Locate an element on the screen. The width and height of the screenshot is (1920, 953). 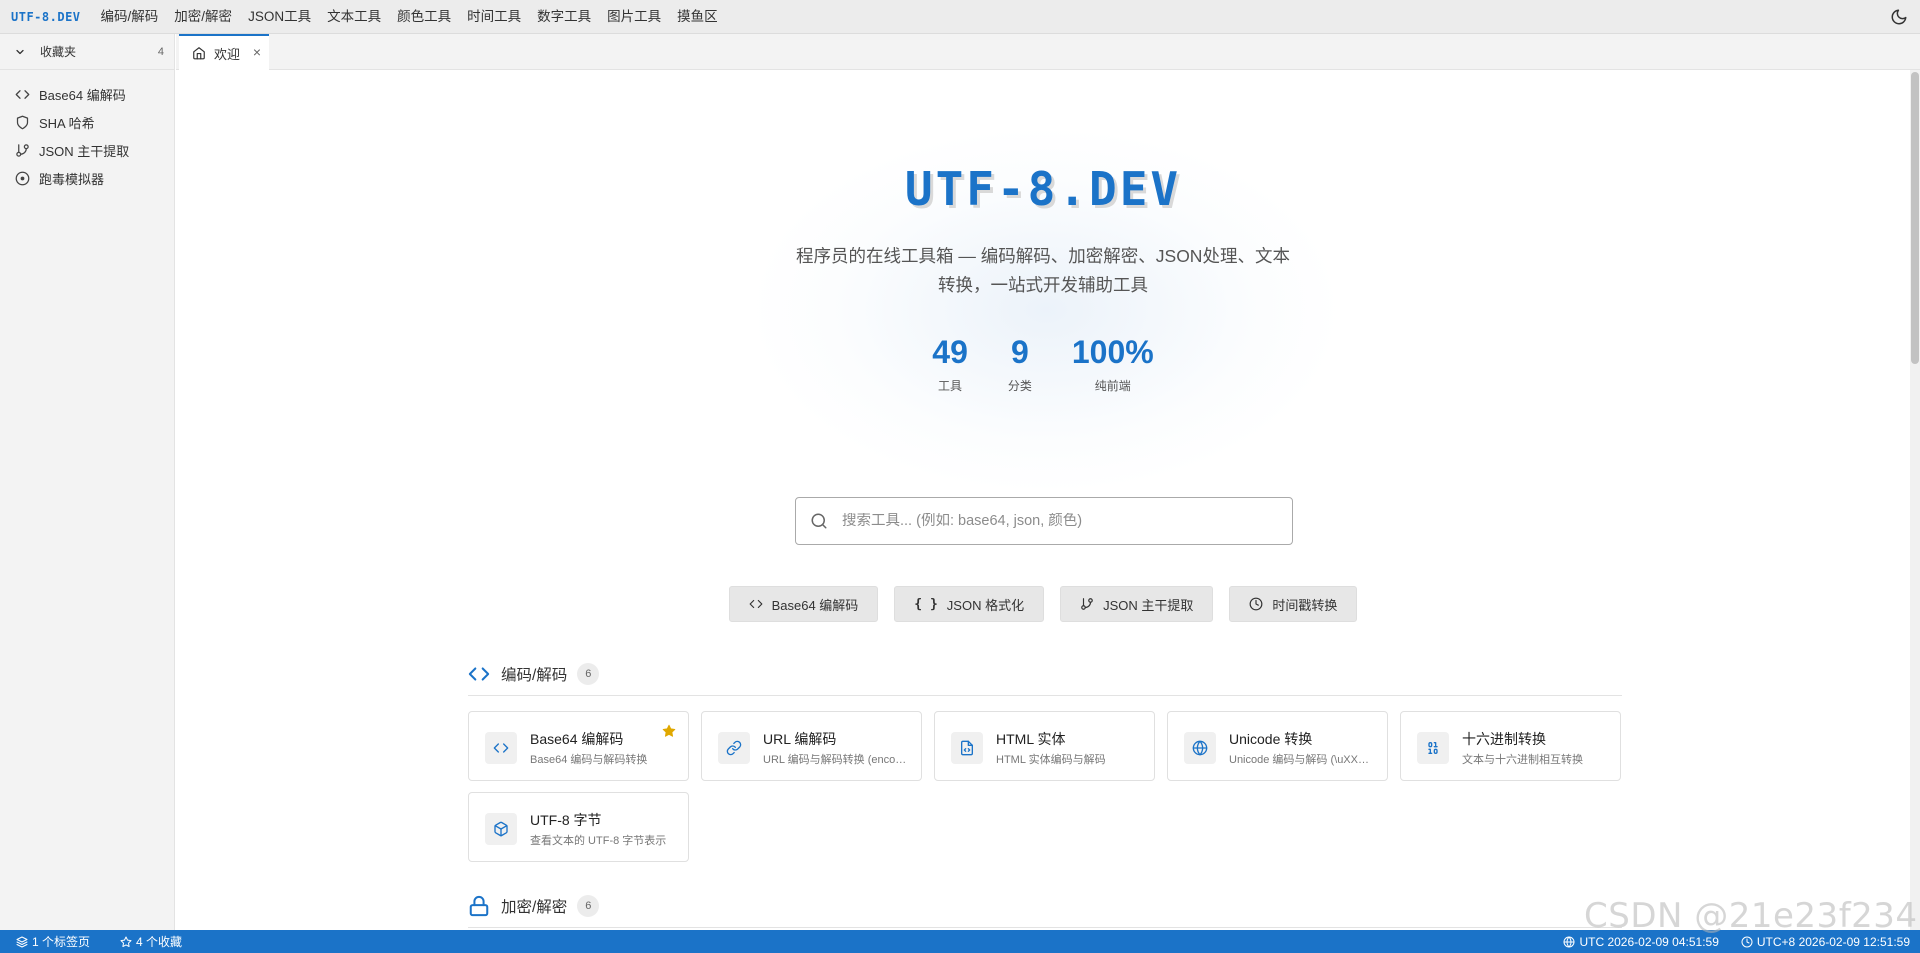
file-code-icon is located at coordinates (967, 748).